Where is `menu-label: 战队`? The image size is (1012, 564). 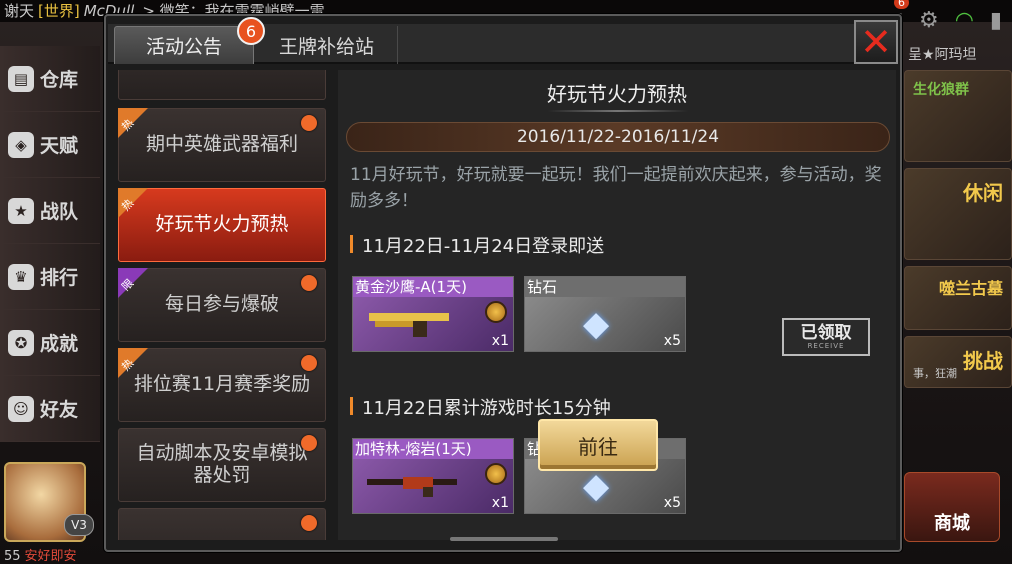 menu-label: 战队 is located at coordinates (59, 212).